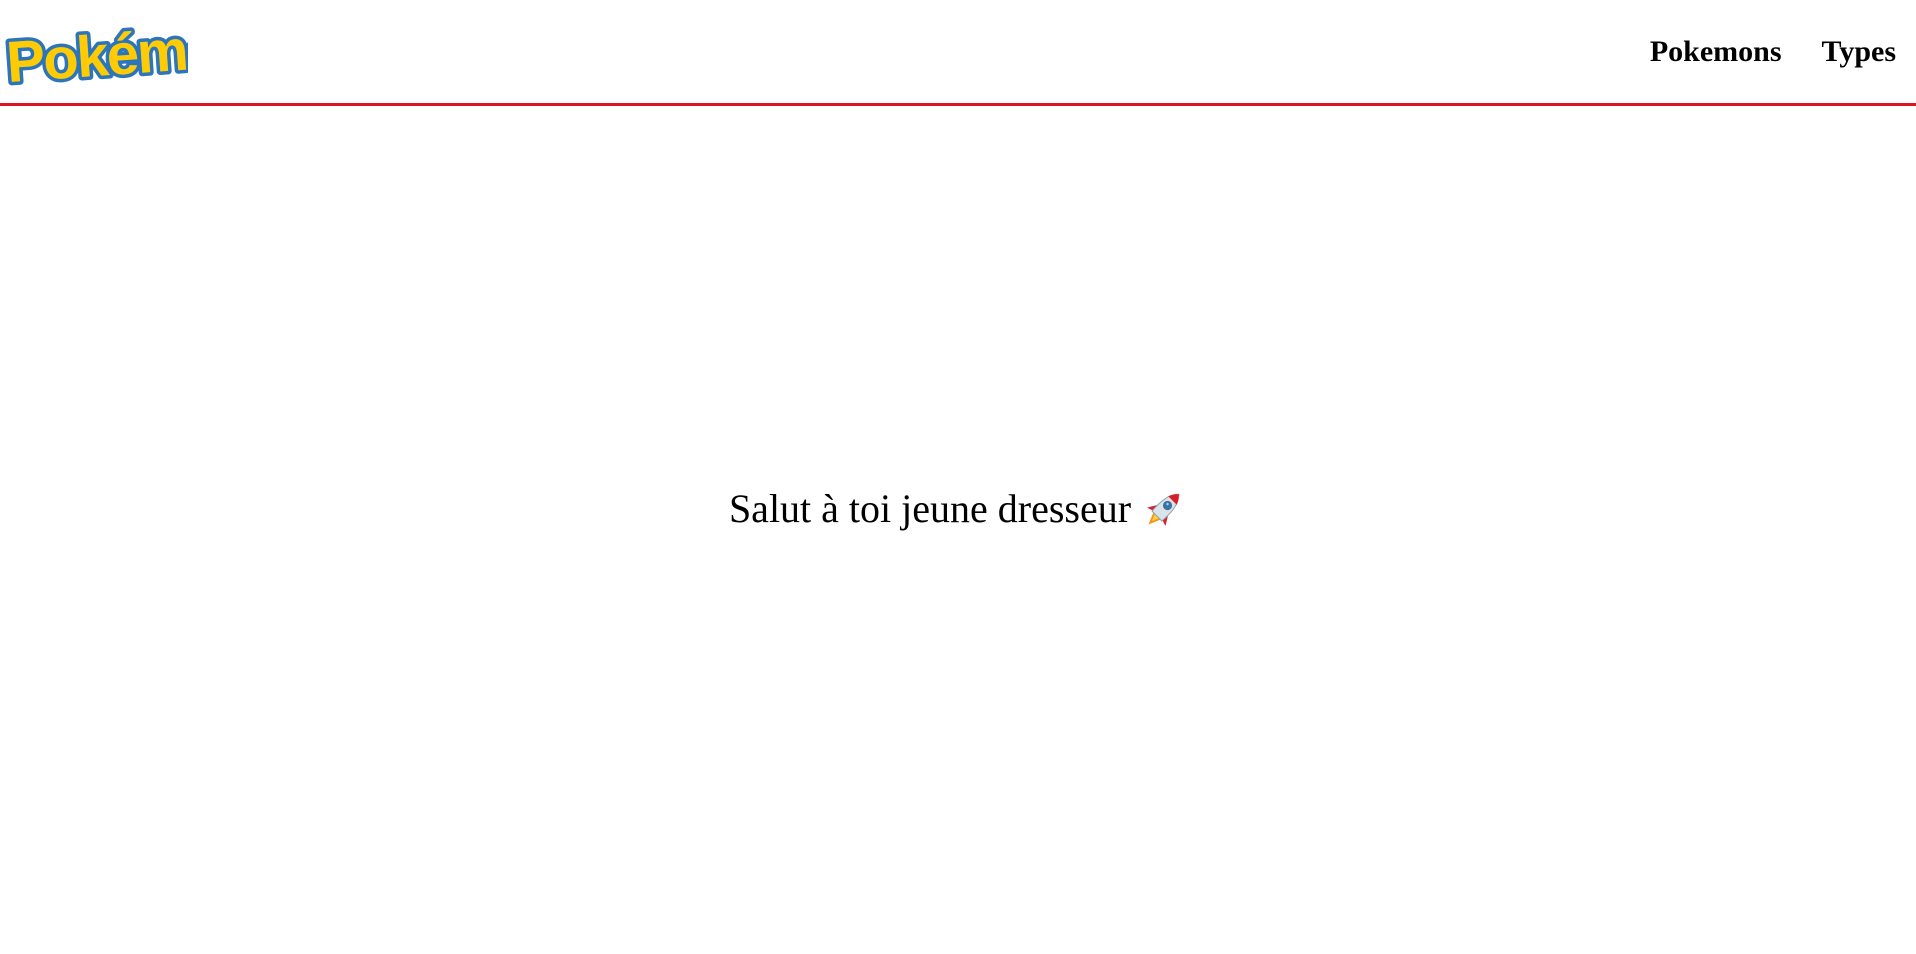  I want to click on site-header: Pokémon Pokemons Types, so click(958, 53).